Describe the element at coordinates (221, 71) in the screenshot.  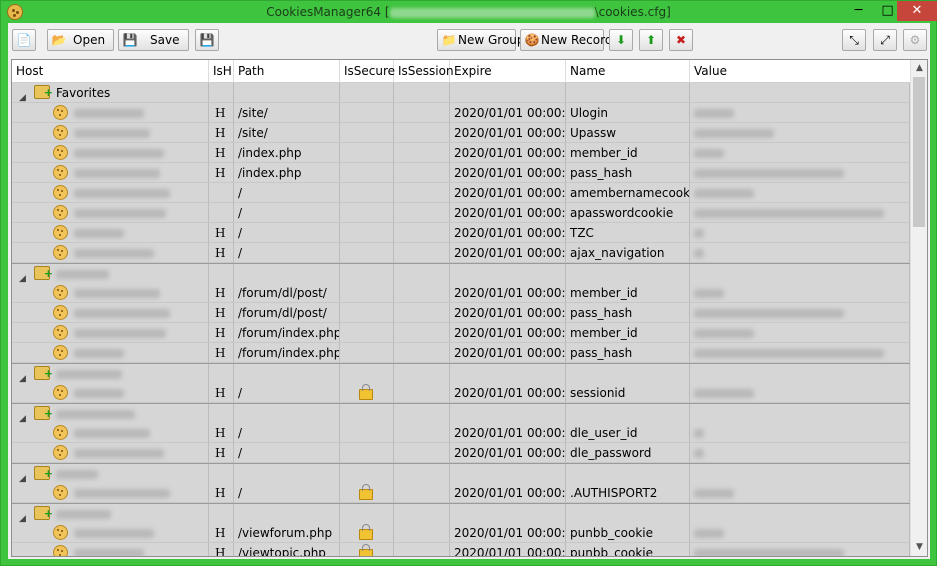
I see `column-header-ish: IsH` at that location.